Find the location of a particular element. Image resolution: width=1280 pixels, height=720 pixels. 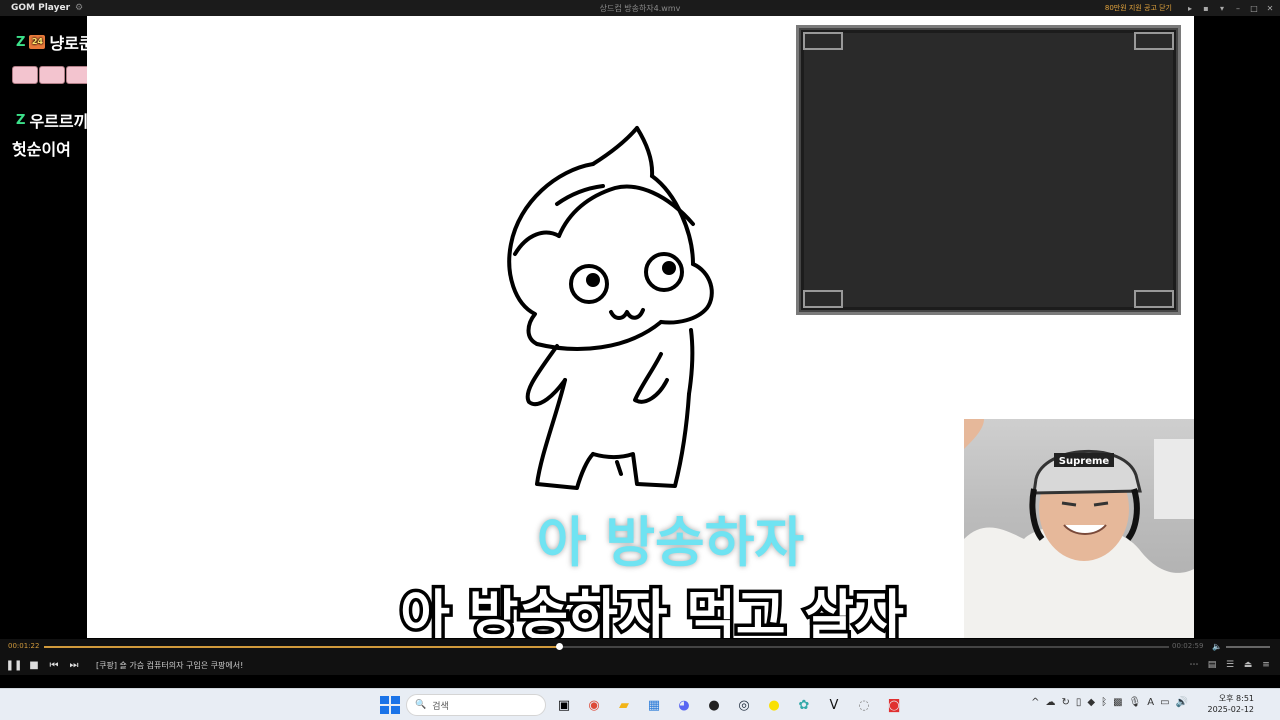

bluetooth-icon: ᛒ is located at coordinates (1104, 702).